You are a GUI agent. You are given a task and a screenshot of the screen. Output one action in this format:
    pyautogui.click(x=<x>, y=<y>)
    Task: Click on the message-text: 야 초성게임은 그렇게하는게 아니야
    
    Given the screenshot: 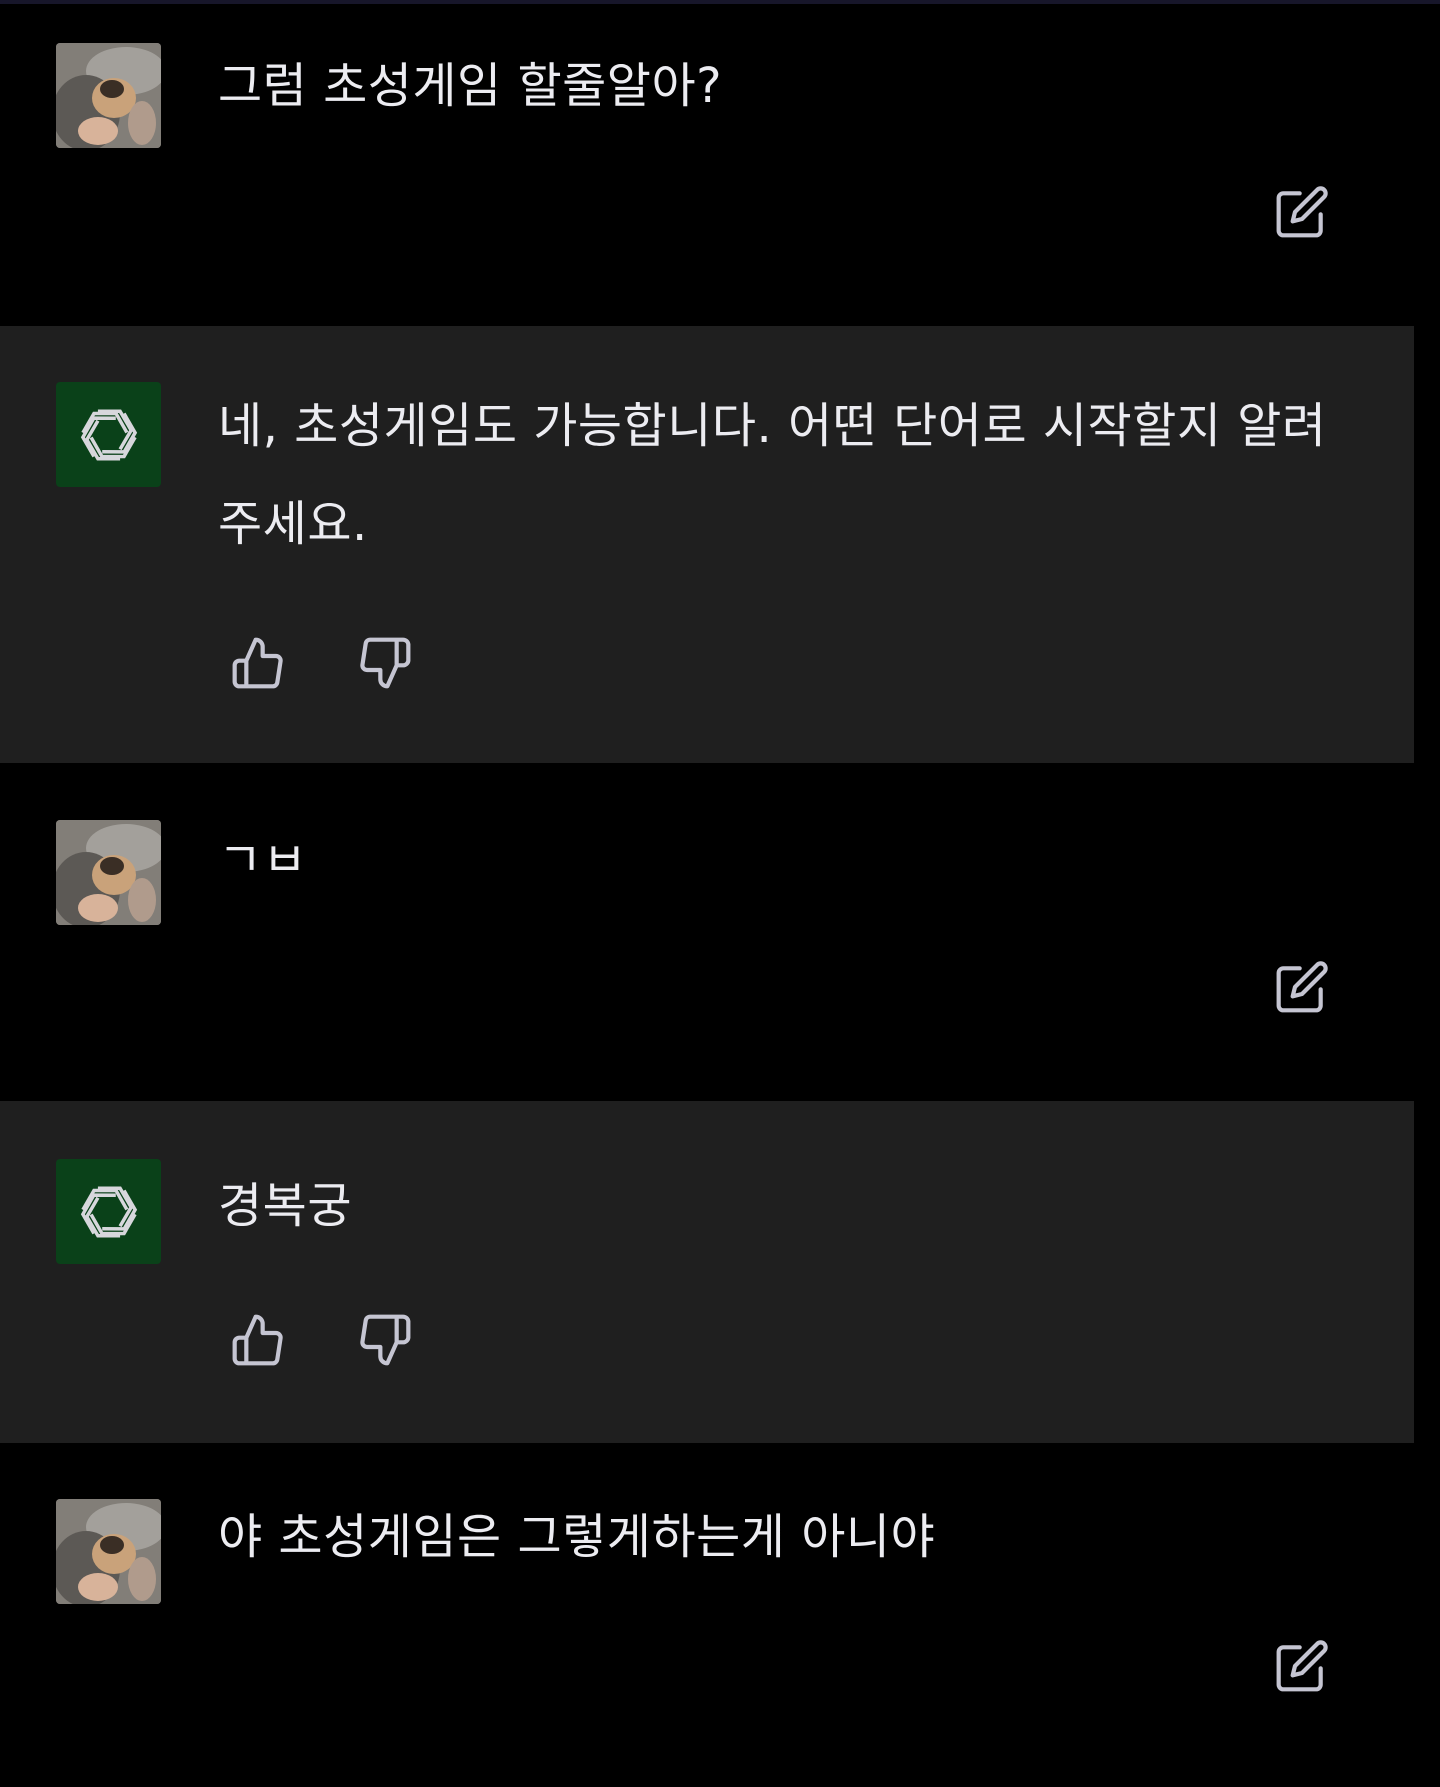 What is the action you would take?
    pyautogui.click(x=577, y=1537)
    